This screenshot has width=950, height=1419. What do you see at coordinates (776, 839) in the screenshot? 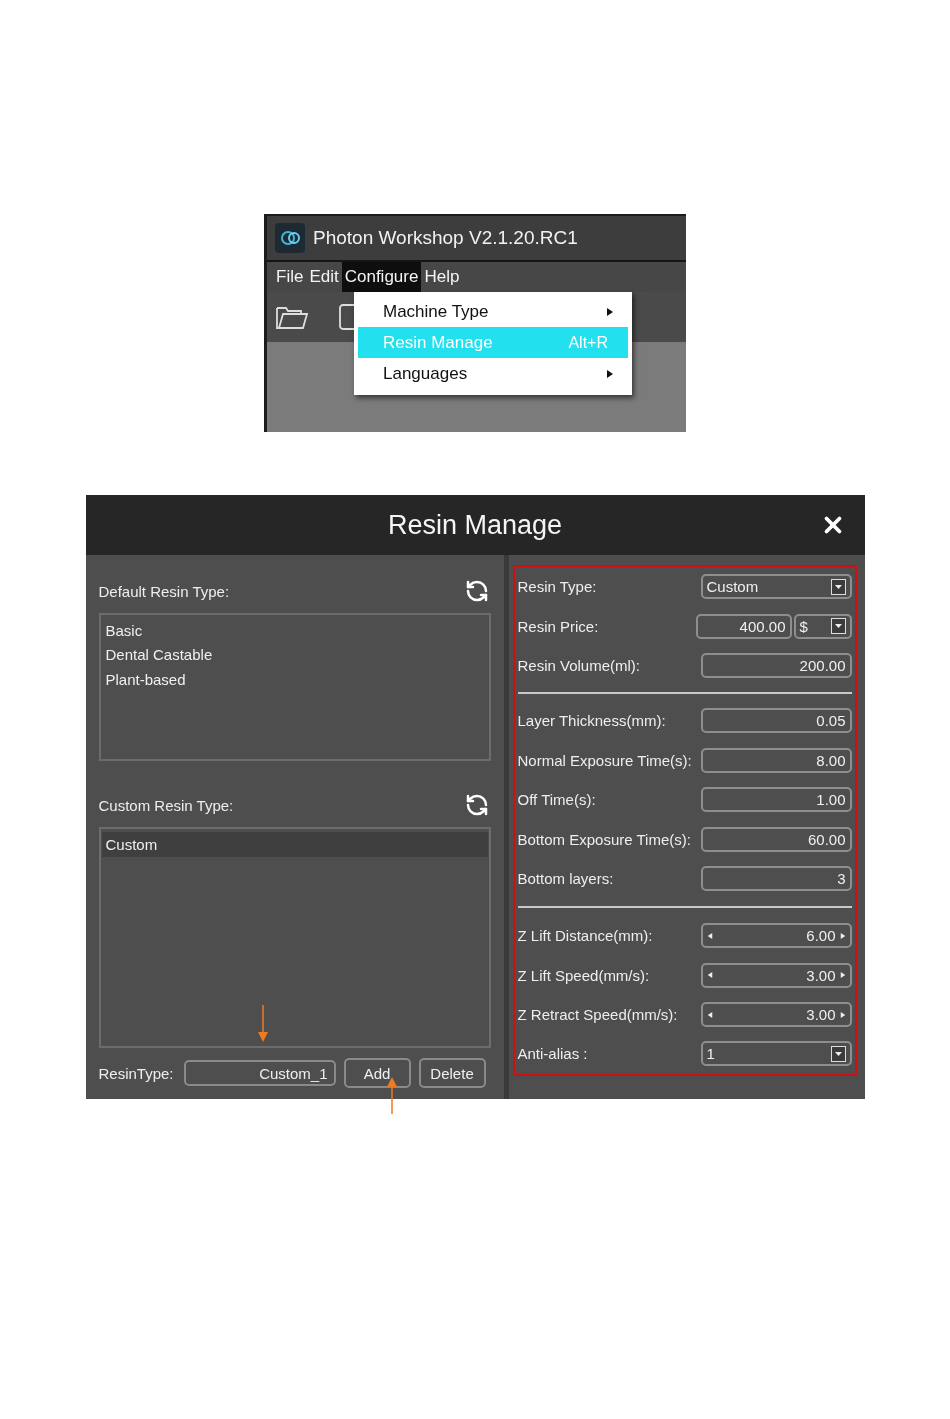
I see `number-field: 60.00` at bounding box center [776, 839].